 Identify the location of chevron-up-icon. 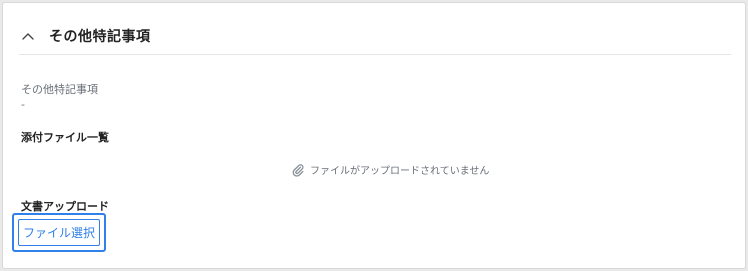
(28, 36).